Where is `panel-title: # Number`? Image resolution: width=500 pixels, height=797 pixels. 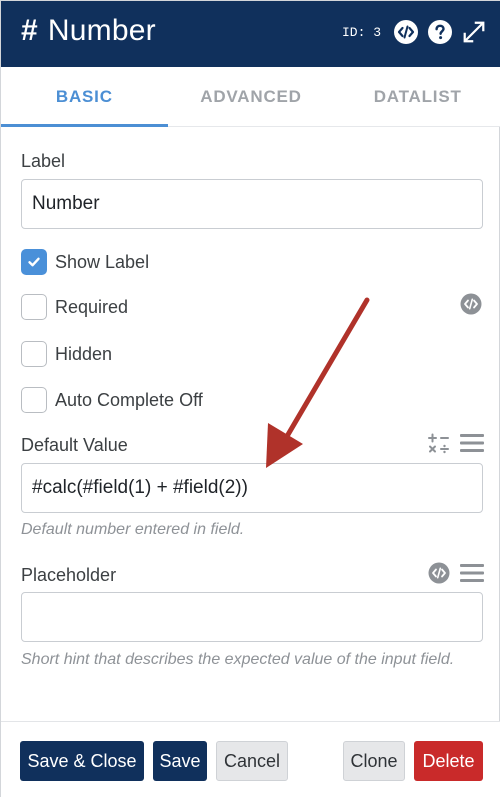
panel-title: # Number is located at coordinates (88, 31).